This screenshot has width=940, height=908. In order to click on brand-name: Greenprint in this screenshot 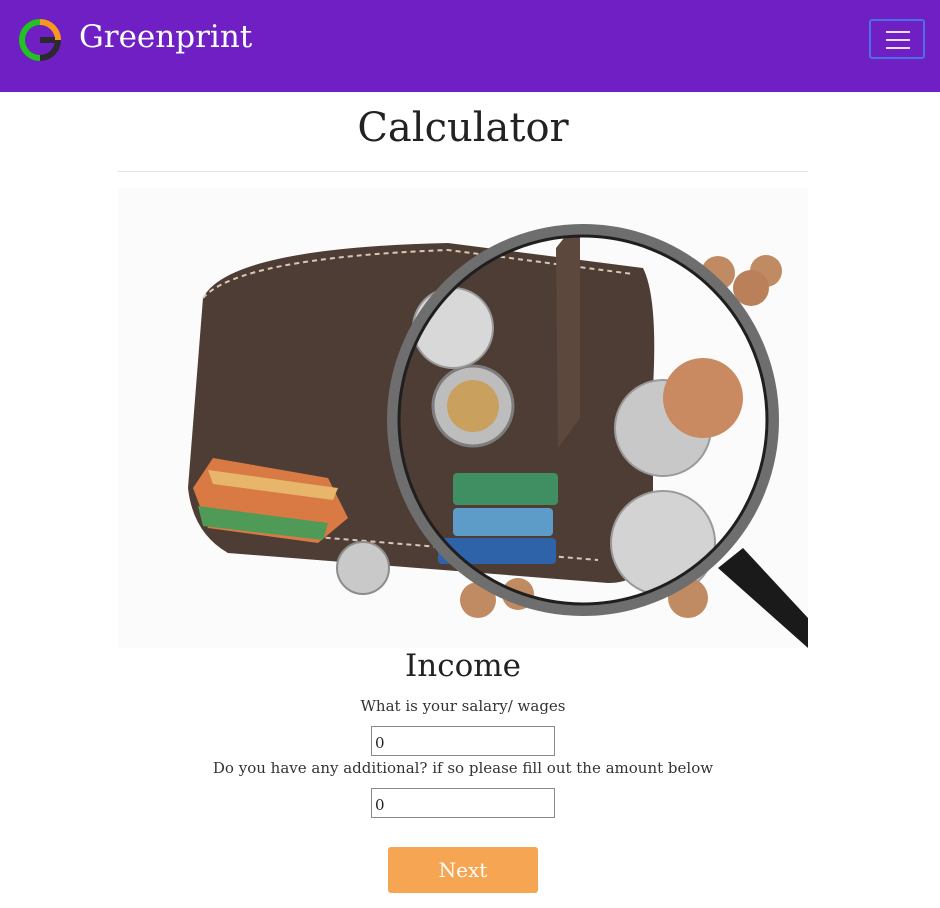, I will do `click(165, 37)`.